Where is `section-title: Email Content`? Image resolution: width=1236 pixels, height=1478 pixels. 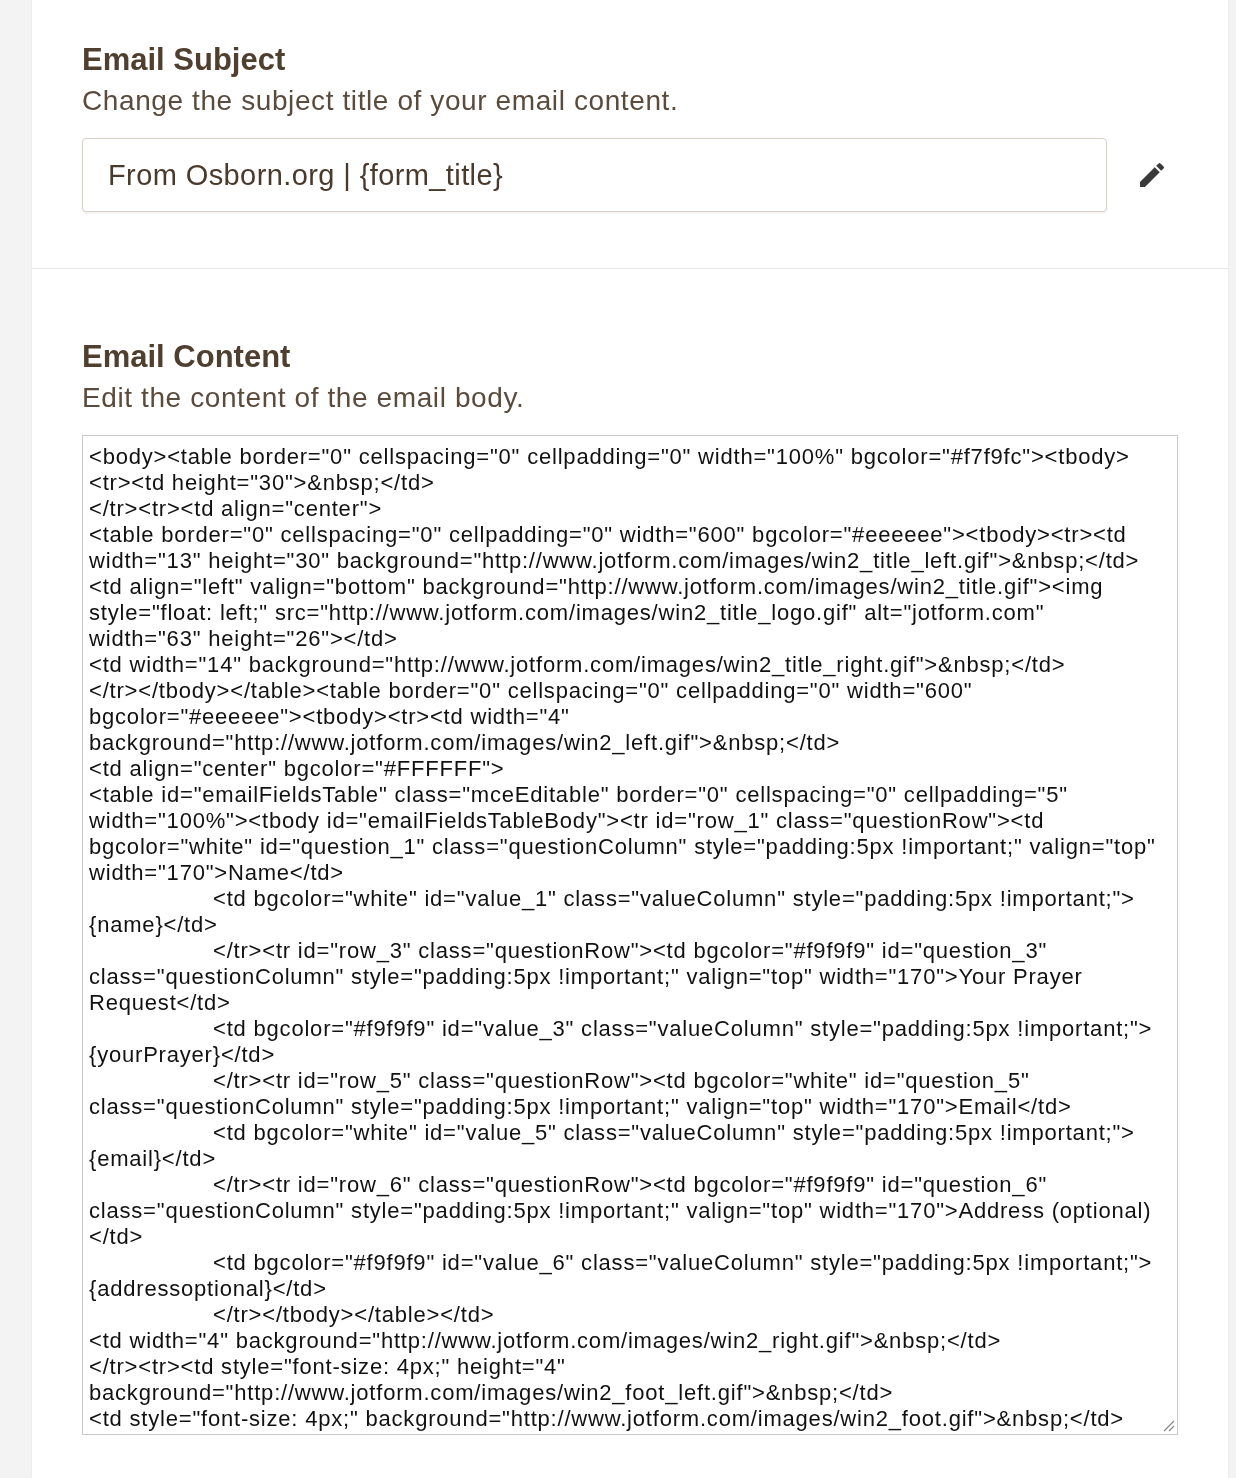
section-title: Email Content is located at coordinates (187, 357).